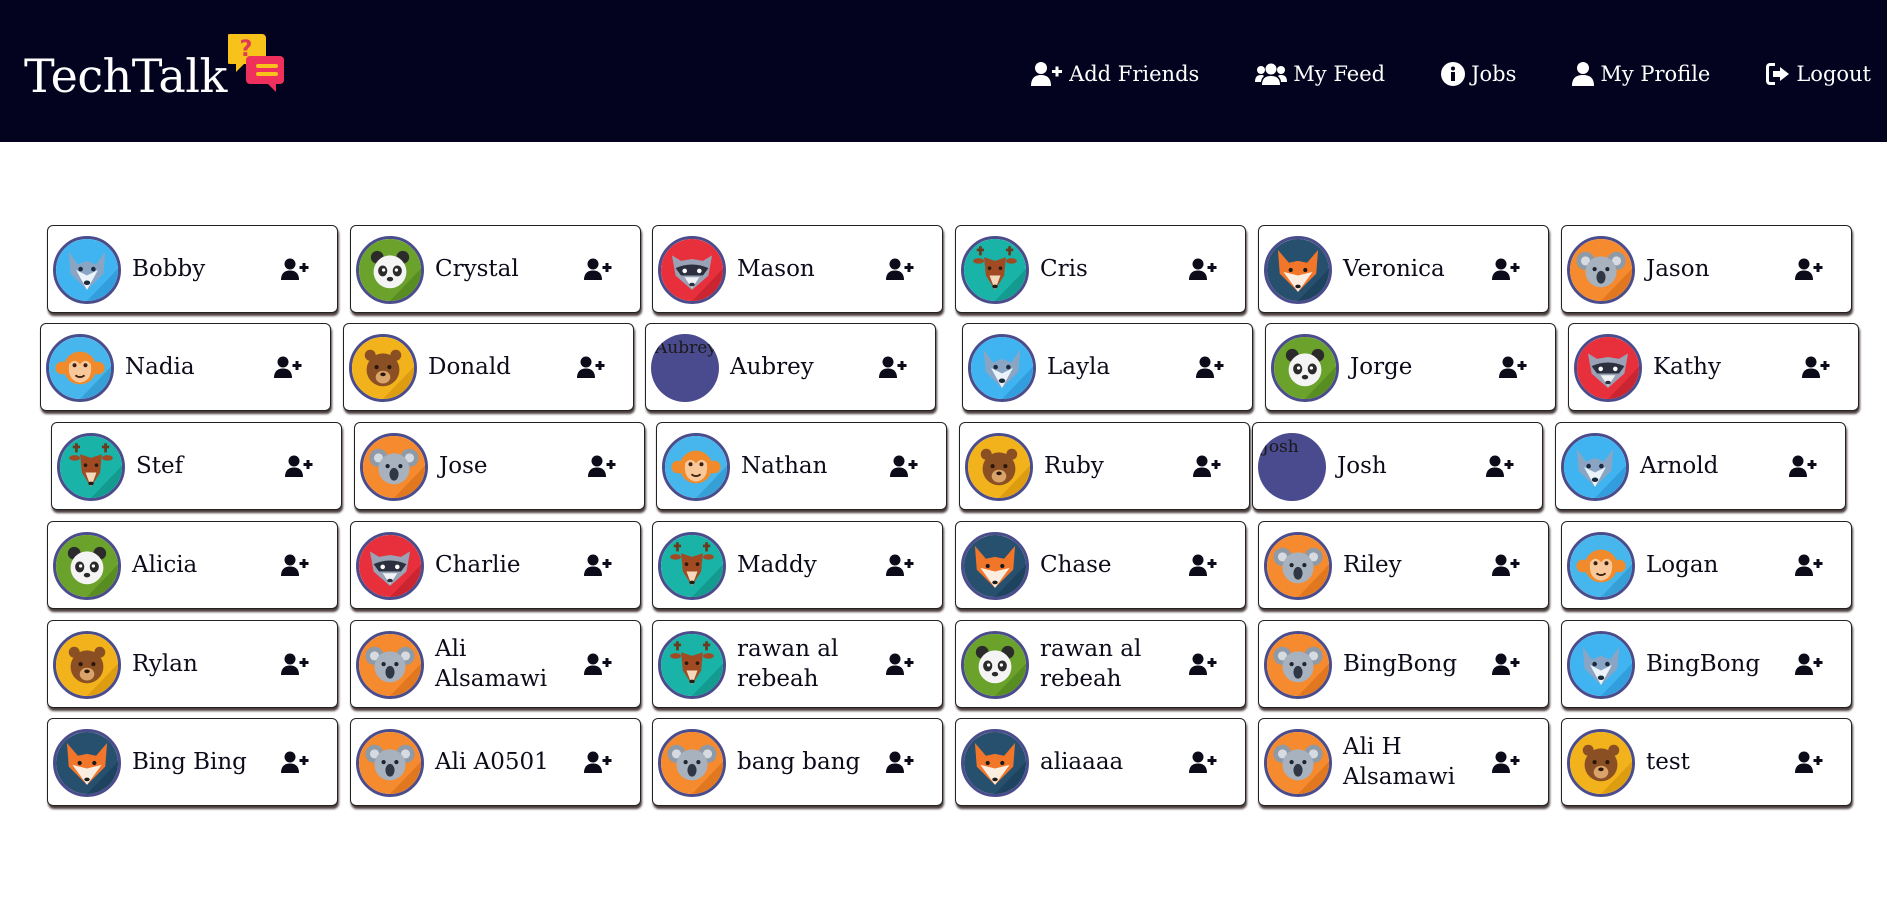 The height and width of the screenshot is (916, 1887). What do you see at coordinates (1076, 565) in the screenshot?
I see `friend-name: Chase` at bounding box center [1076, 565].